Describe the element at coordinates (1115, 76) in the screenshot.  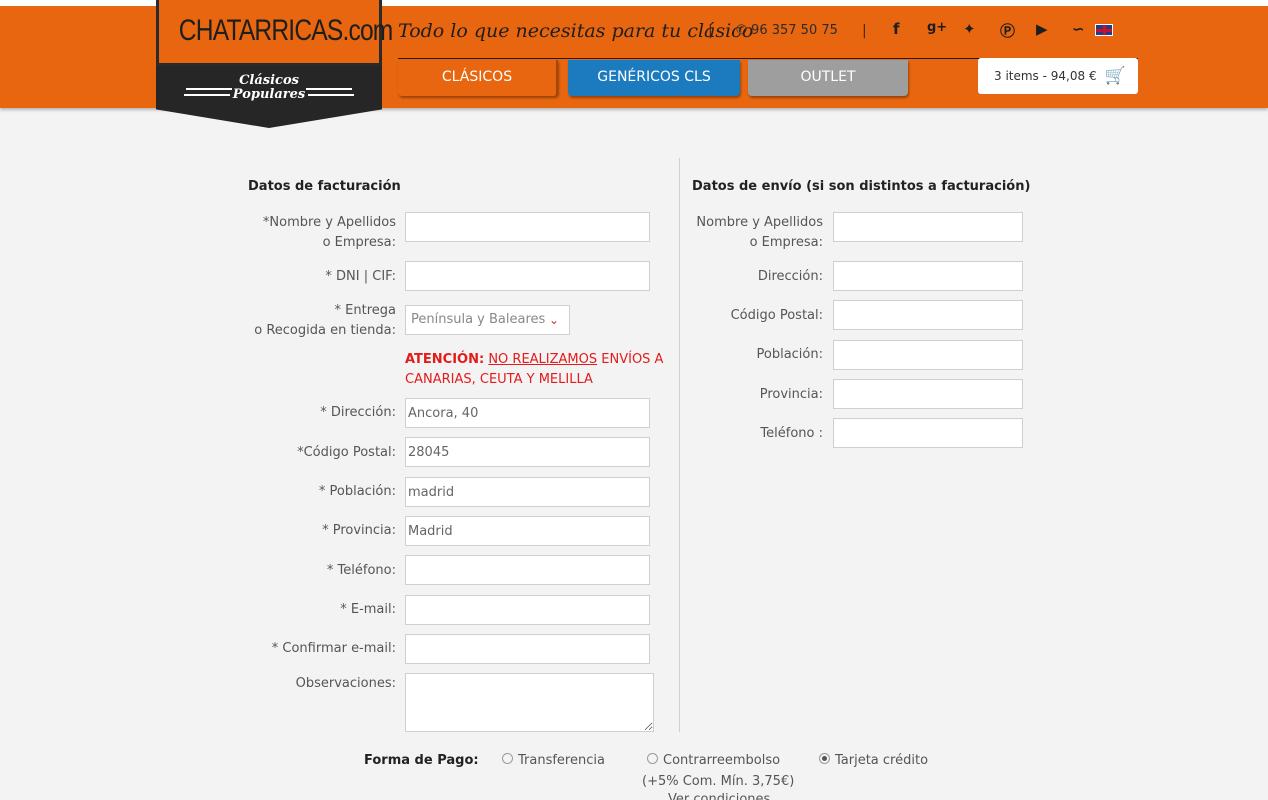
I see `cart-icon: 🛒` at that location.